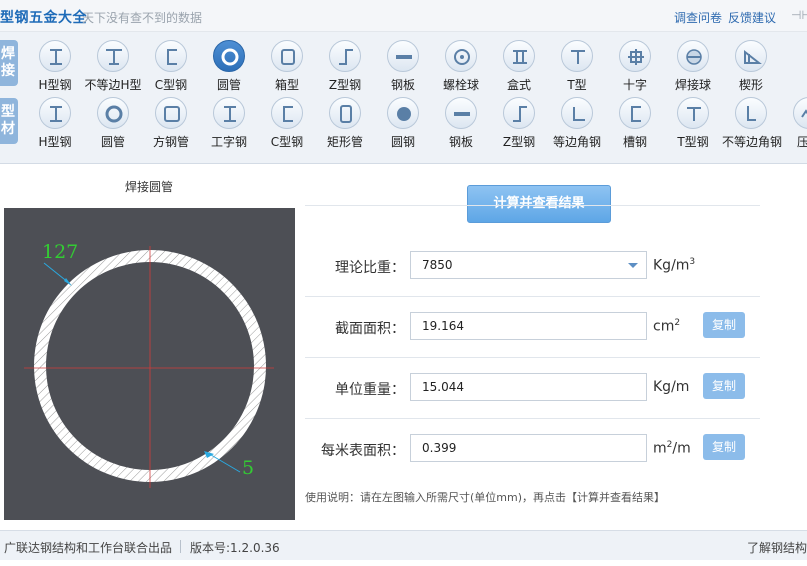 Image resolution: width=807 pixels, height=566 pixels. Describe the element at coordinates (142, 18) in the screenshot. I see `app-slogan: 天下没有查不到的数据` at that location.